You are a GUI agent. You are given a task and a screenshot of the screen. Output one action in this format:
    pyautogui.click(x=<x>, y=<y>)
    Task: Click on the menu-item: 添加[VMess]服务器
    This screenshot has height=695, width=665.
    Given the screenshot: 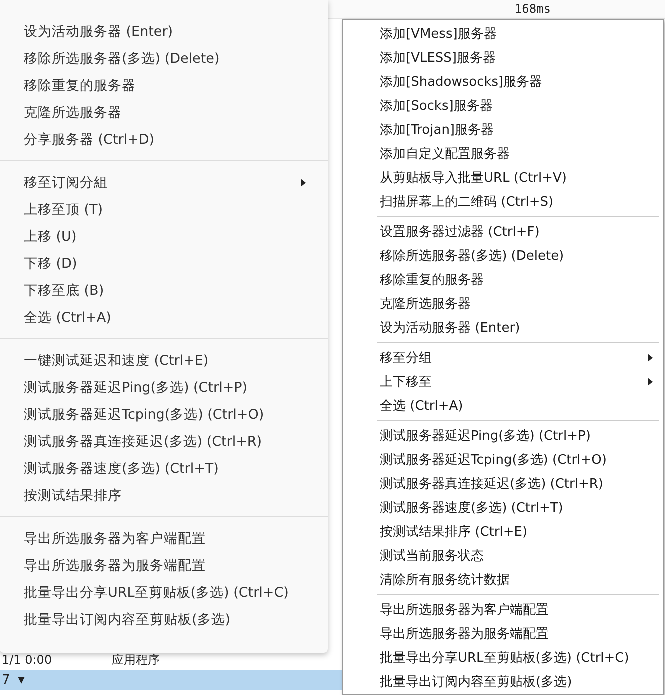 What is the action you would take?
    pyautogui.click(x=503, y=34)
    